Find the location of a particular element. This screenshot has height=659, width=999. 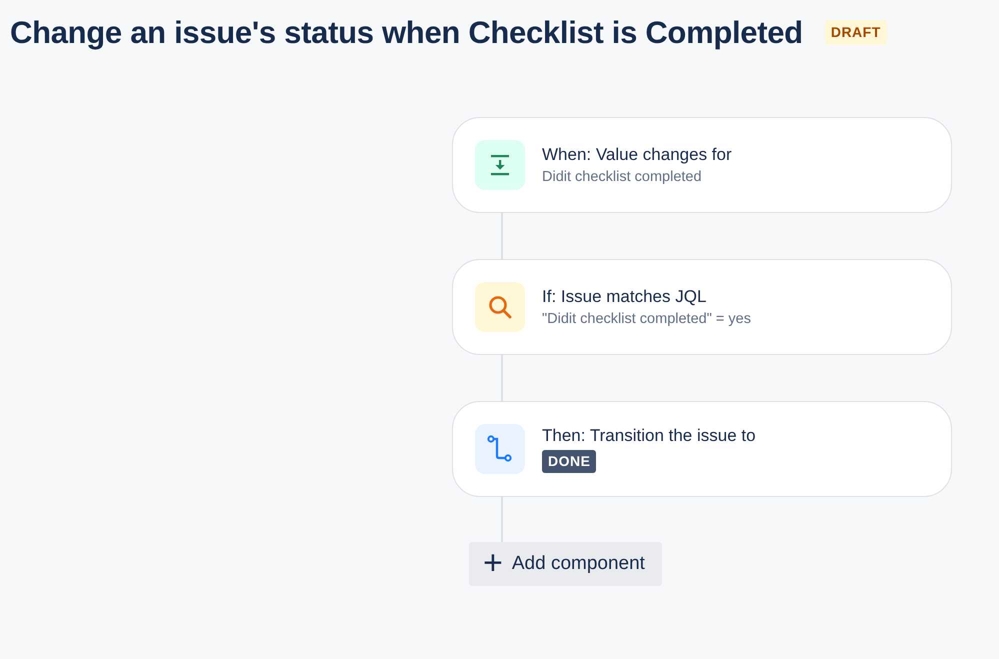

component-card: Then: Transition the issue to DONE is located at coordinates (702, 449).